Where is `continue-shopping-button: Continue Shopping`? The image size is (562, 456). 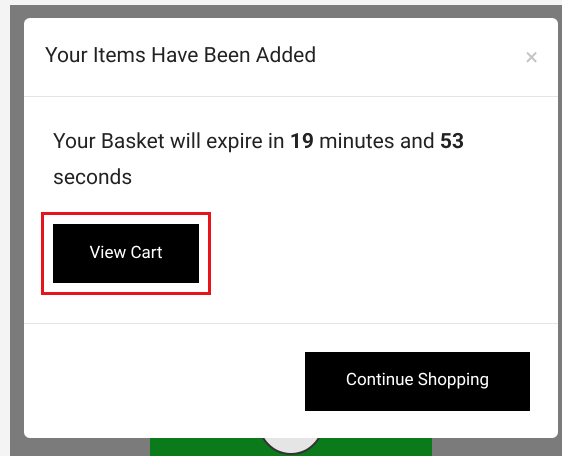
continue-shopping-button: Continue Shopping is located at coordinates (417, 381).